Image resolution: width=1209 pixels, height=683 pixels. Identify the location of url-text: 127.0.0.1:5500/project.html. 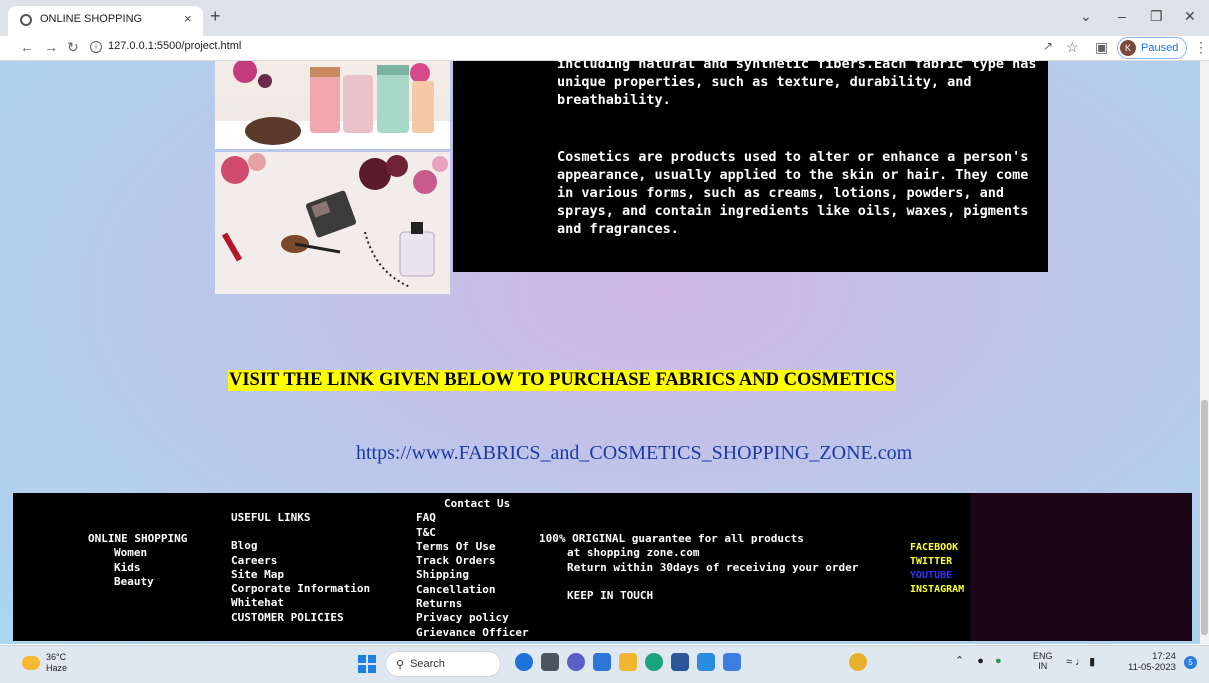
(175, 46).